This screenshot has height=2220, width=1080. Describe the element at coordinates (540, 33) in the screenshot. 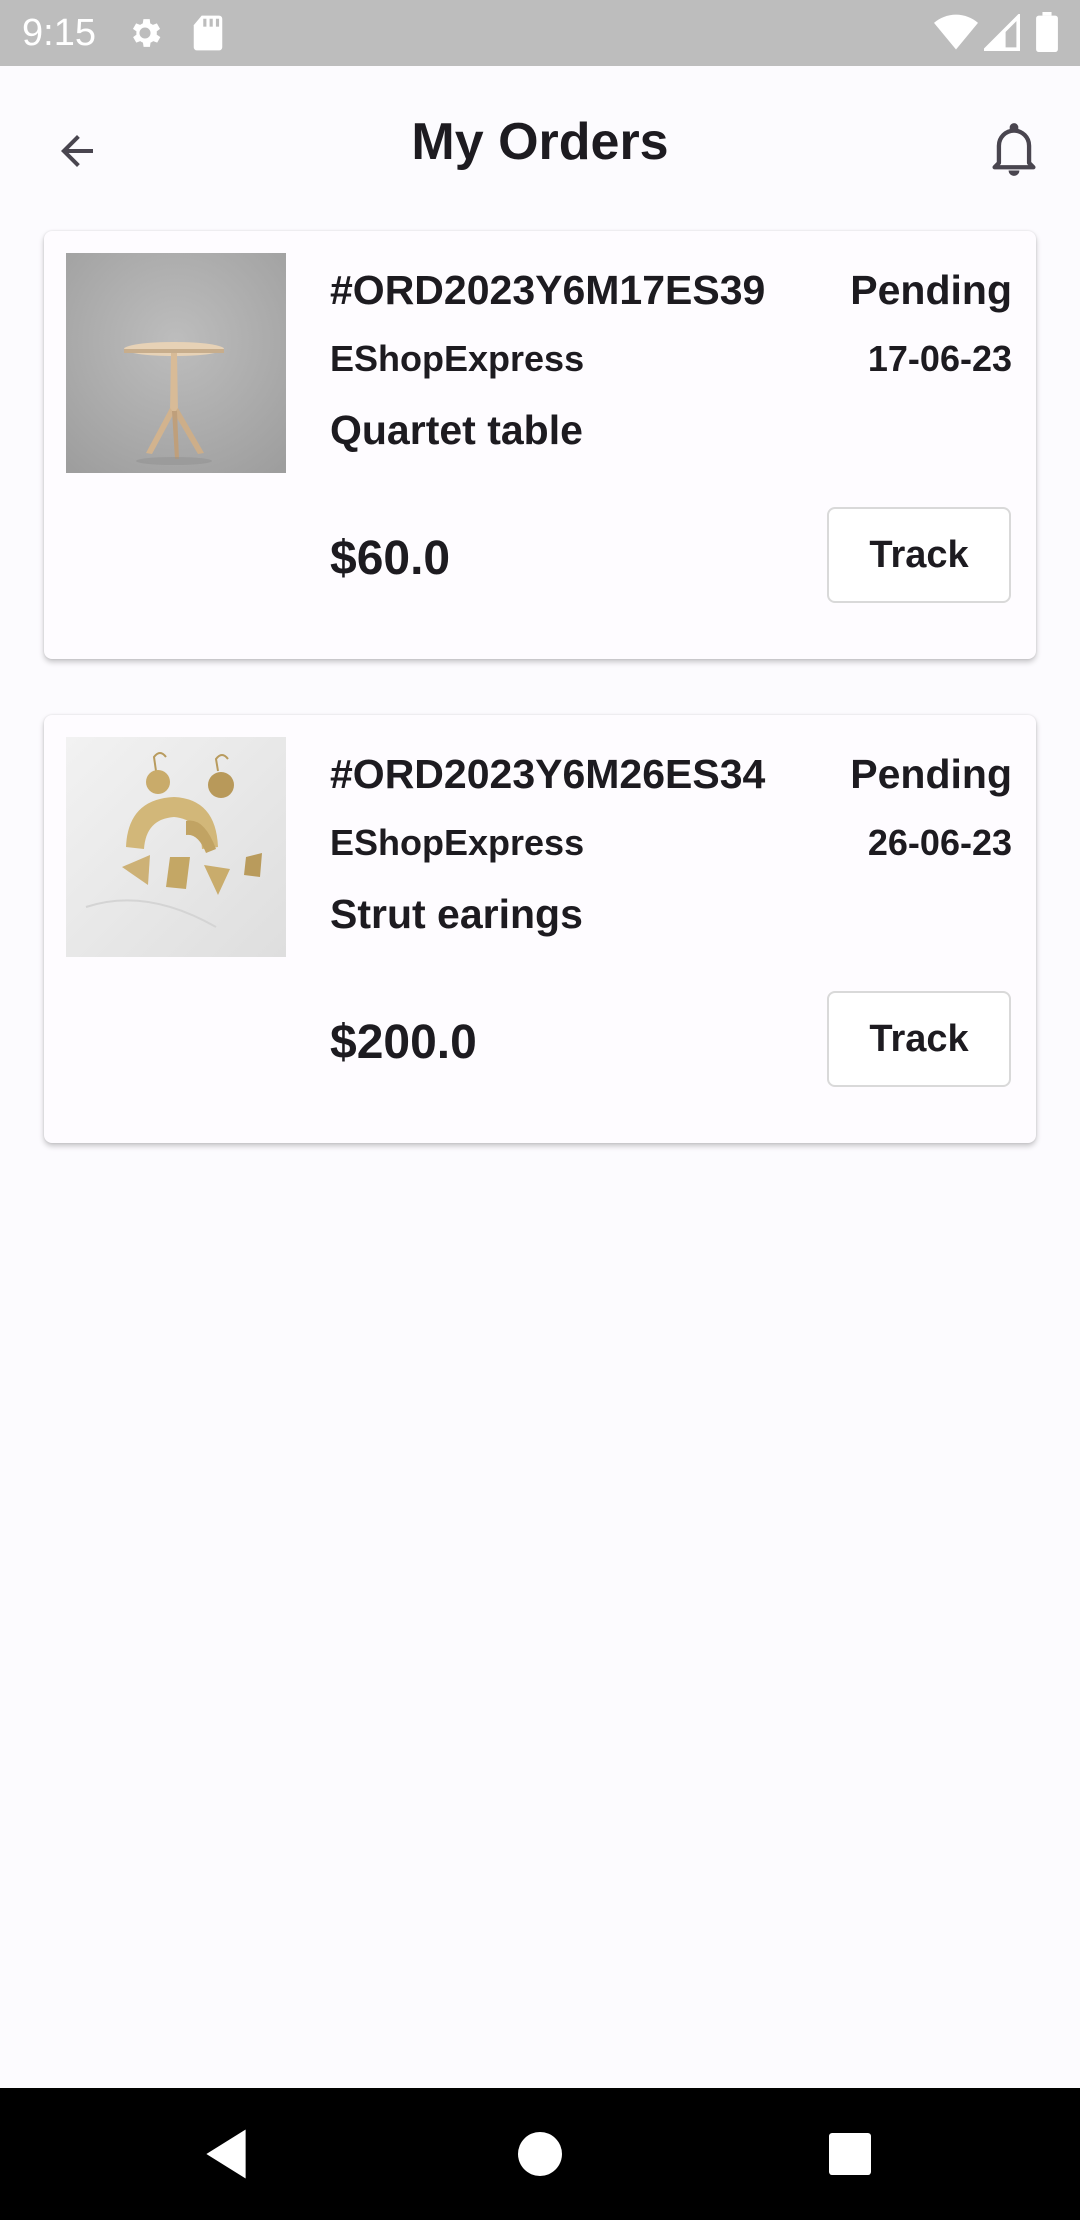

I see `status-bar: 9:15` at that location.